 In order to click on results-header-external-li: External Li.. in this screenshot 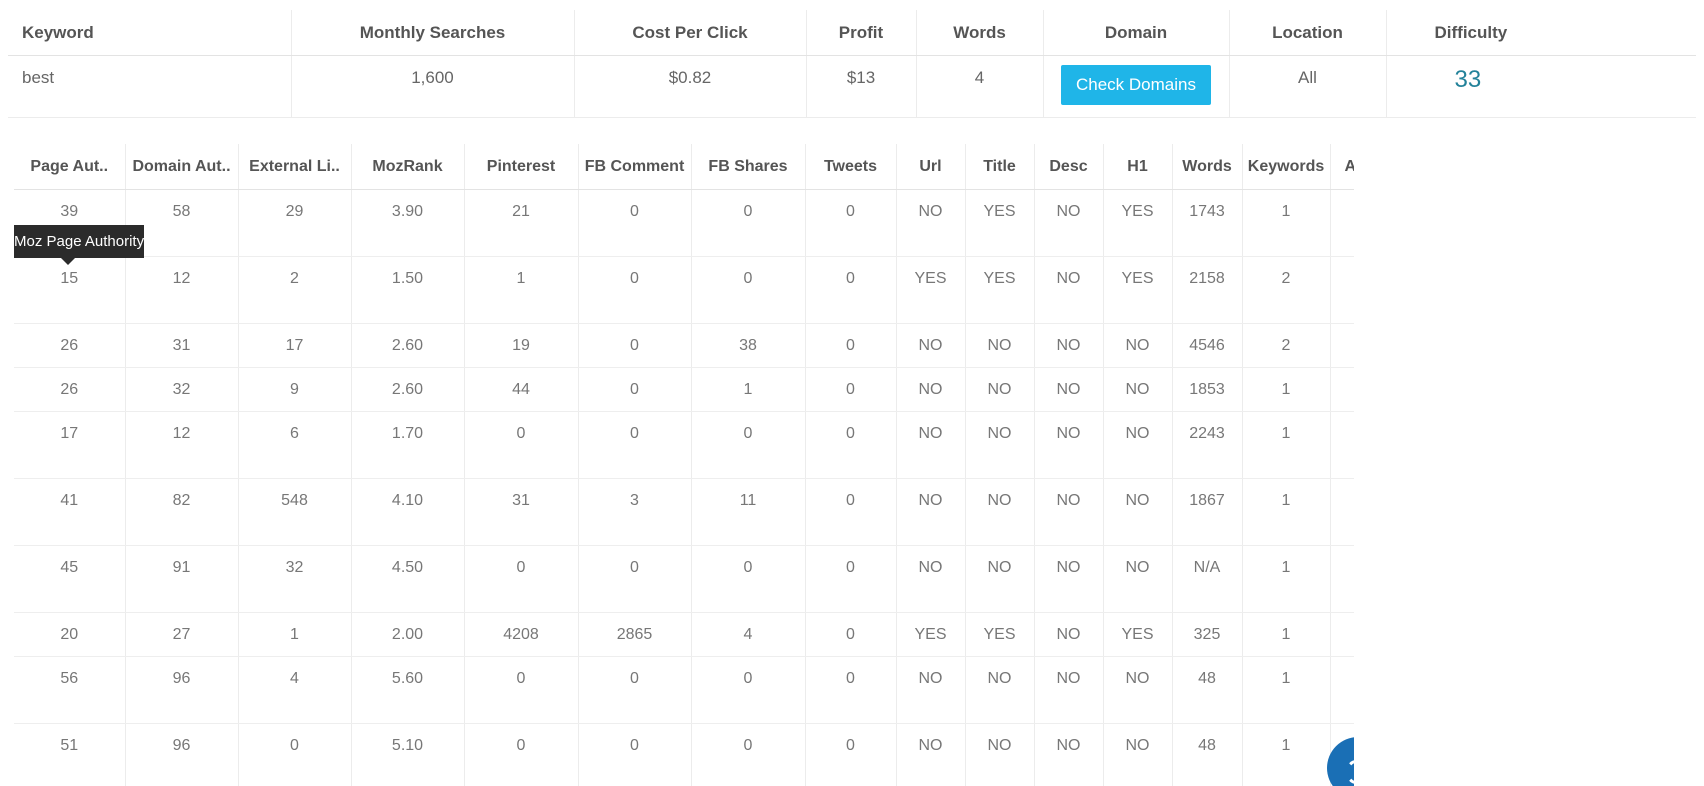, I will do `click(294, 167)`.